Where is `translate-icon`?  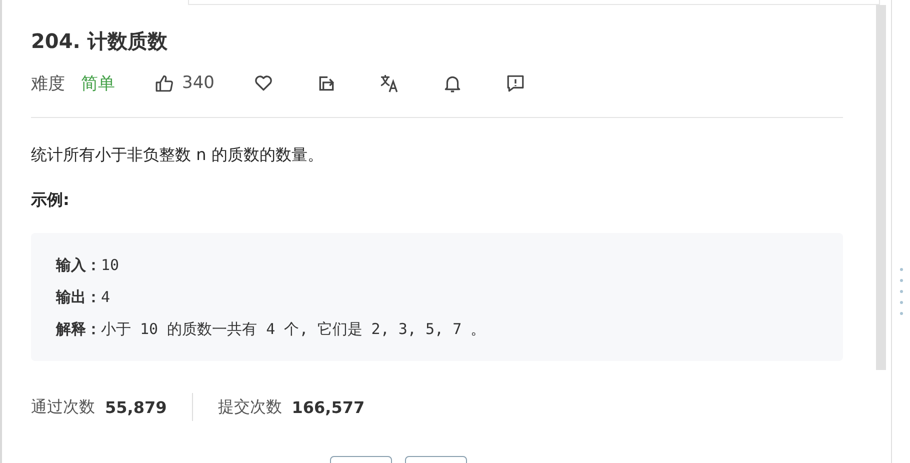 translate-icon is located at coordinates (390, 83).